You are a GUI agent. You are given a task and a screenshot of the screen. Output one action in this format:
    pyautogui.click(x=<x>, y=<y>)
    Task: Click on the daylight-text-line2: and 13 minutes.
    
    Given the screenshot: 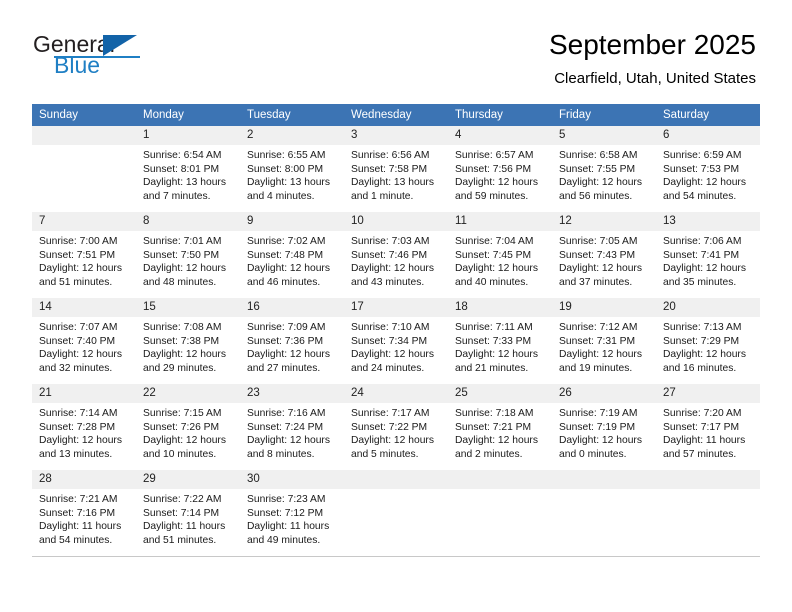 What is the action you would take?
    pyautogui.click(x=76, y=454)
    